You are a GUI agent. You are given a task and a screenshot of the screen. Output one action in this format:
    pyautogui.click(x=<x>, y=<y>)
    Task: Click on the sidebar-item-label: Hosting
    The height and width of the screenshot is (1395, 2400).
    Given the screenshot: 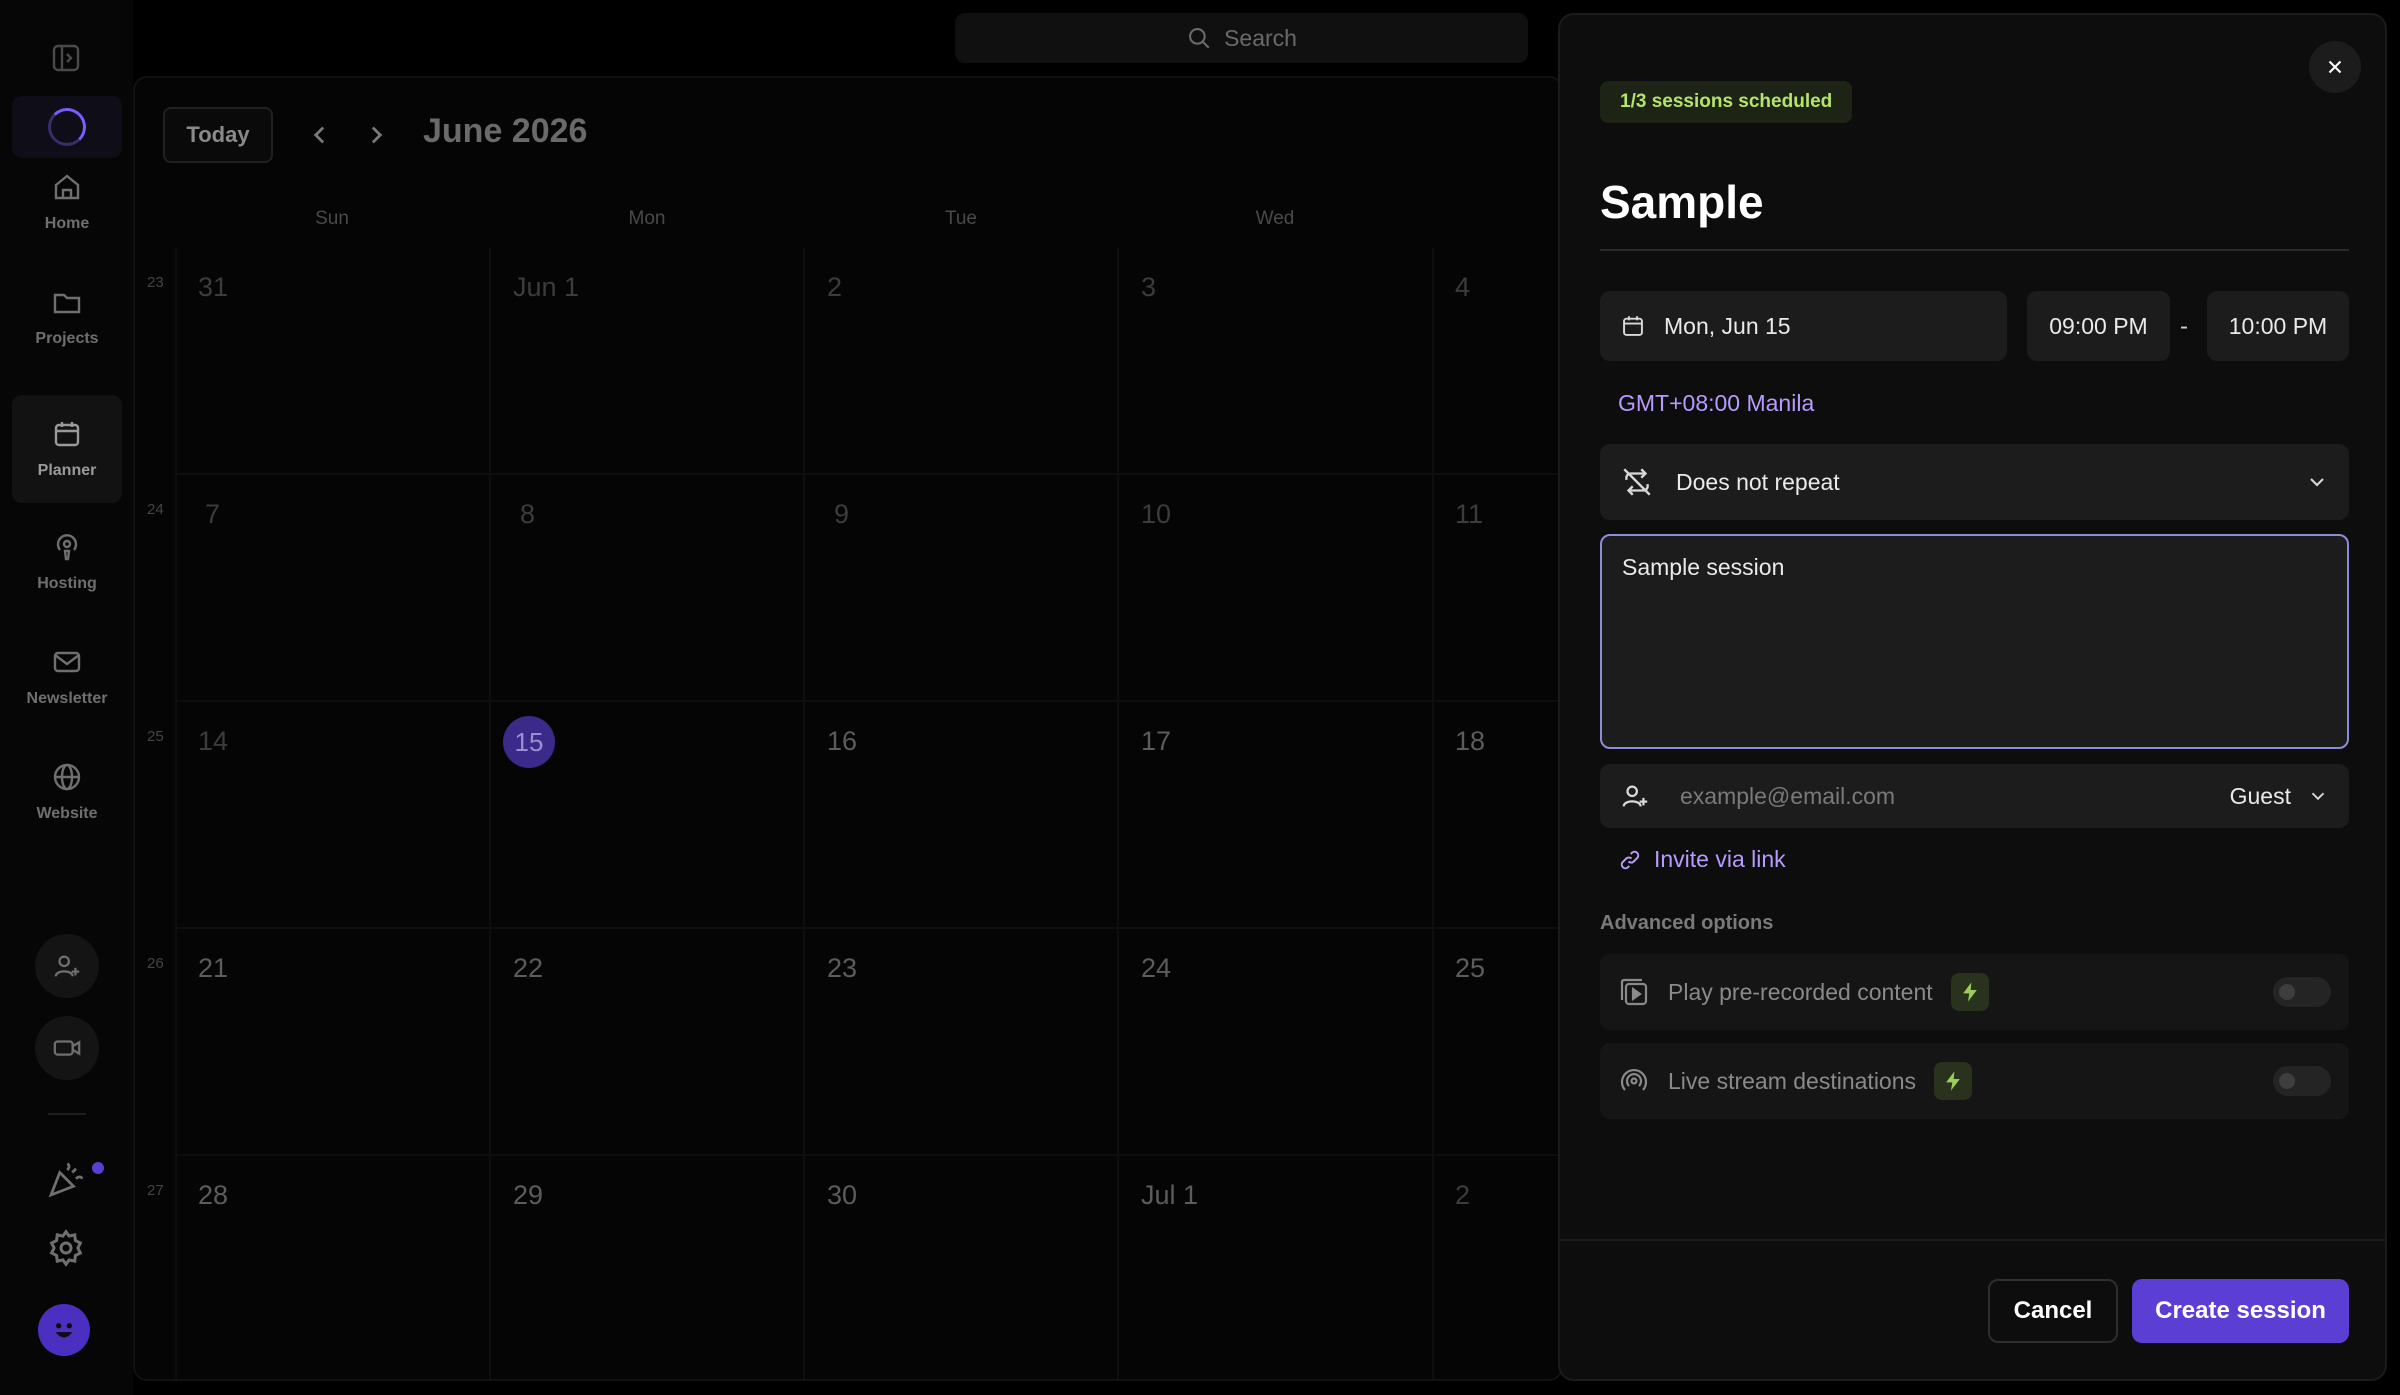 What is the action you would take?
    pyautogui.click(x=67, y=583)
    